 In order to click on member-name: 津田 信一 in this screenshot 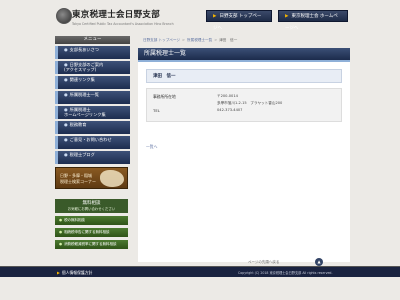, I will do `click(244, 76)`.